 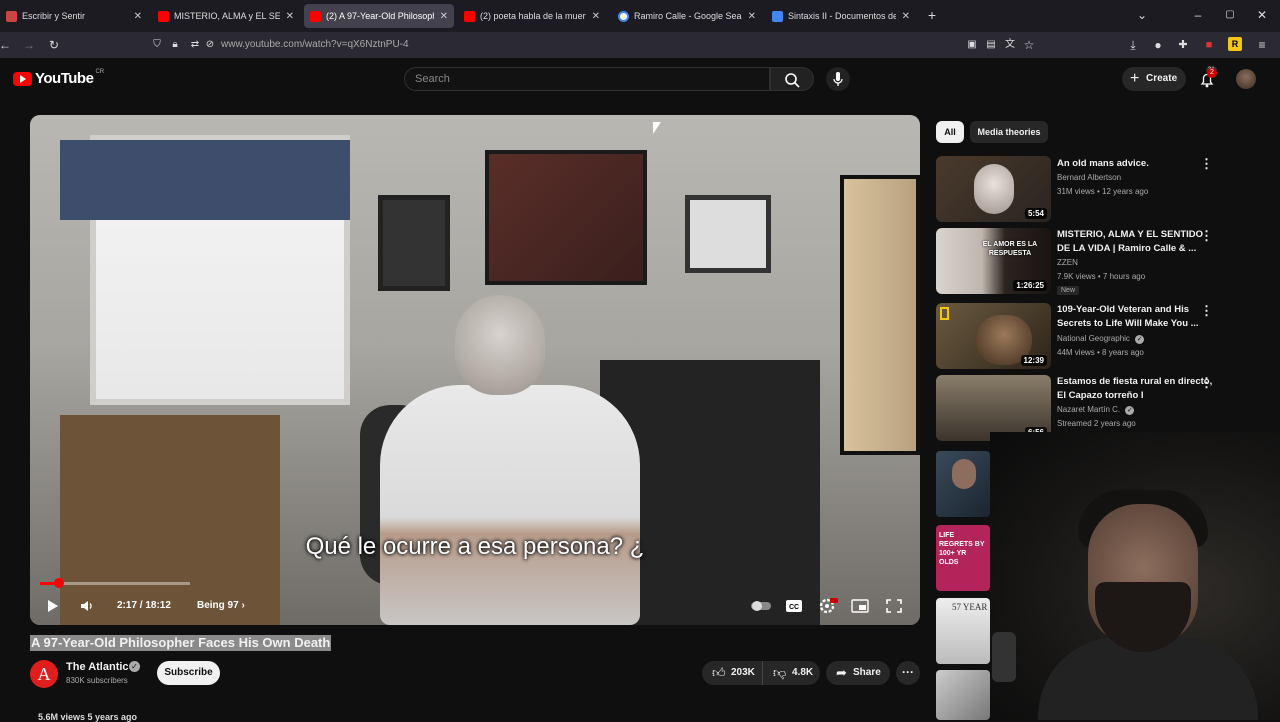 What do you see at coordinates (58, 78) in the screenshot?
I see `youtube-logo: YouTube CR` at bounding box center [58, 78].